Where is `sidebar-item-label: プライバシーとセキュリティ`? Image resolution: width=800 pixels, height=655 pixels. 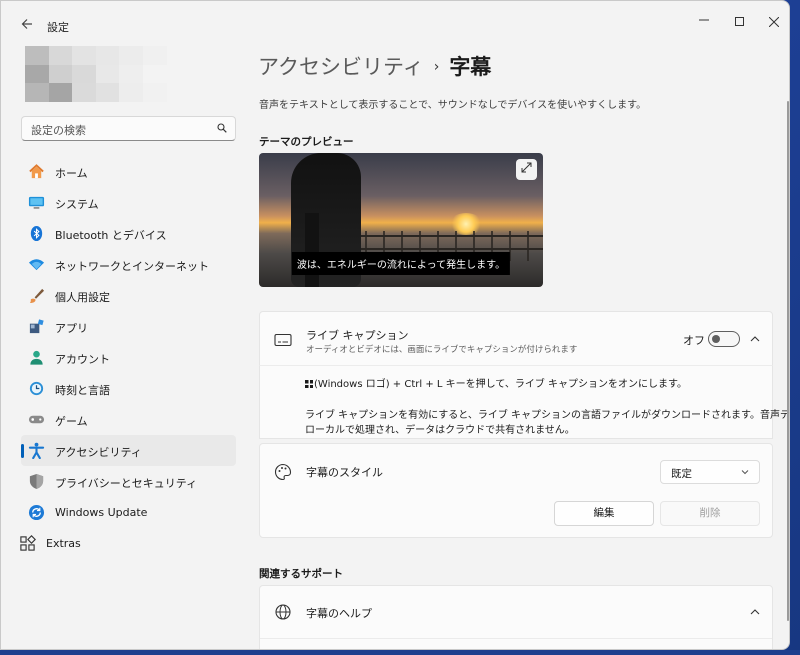
sidebar-item-label: プライバシーとセキュリティ is located at coordinates (126, 483).